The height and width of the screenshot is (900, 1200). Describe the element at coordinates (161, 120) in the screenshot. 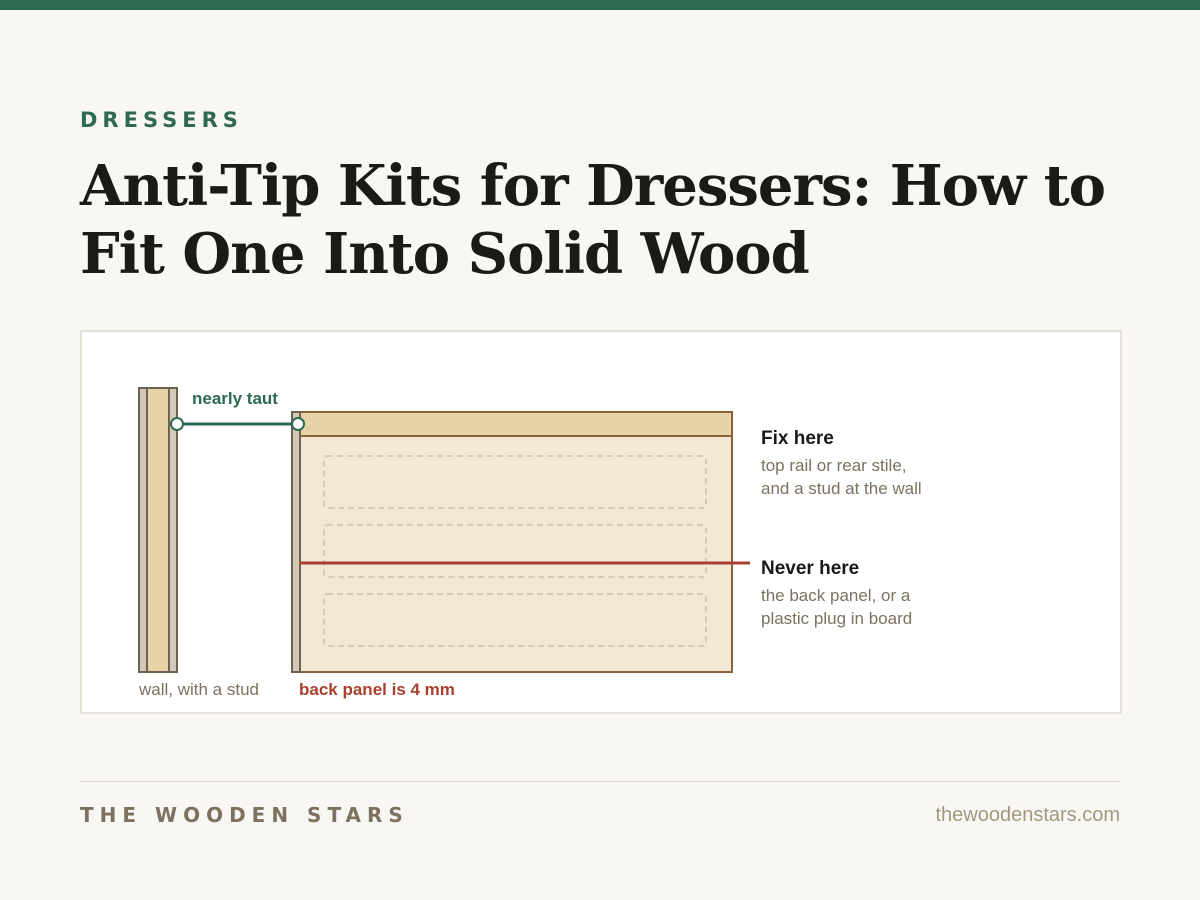

I see `category-label: DRESSERS` at that location.